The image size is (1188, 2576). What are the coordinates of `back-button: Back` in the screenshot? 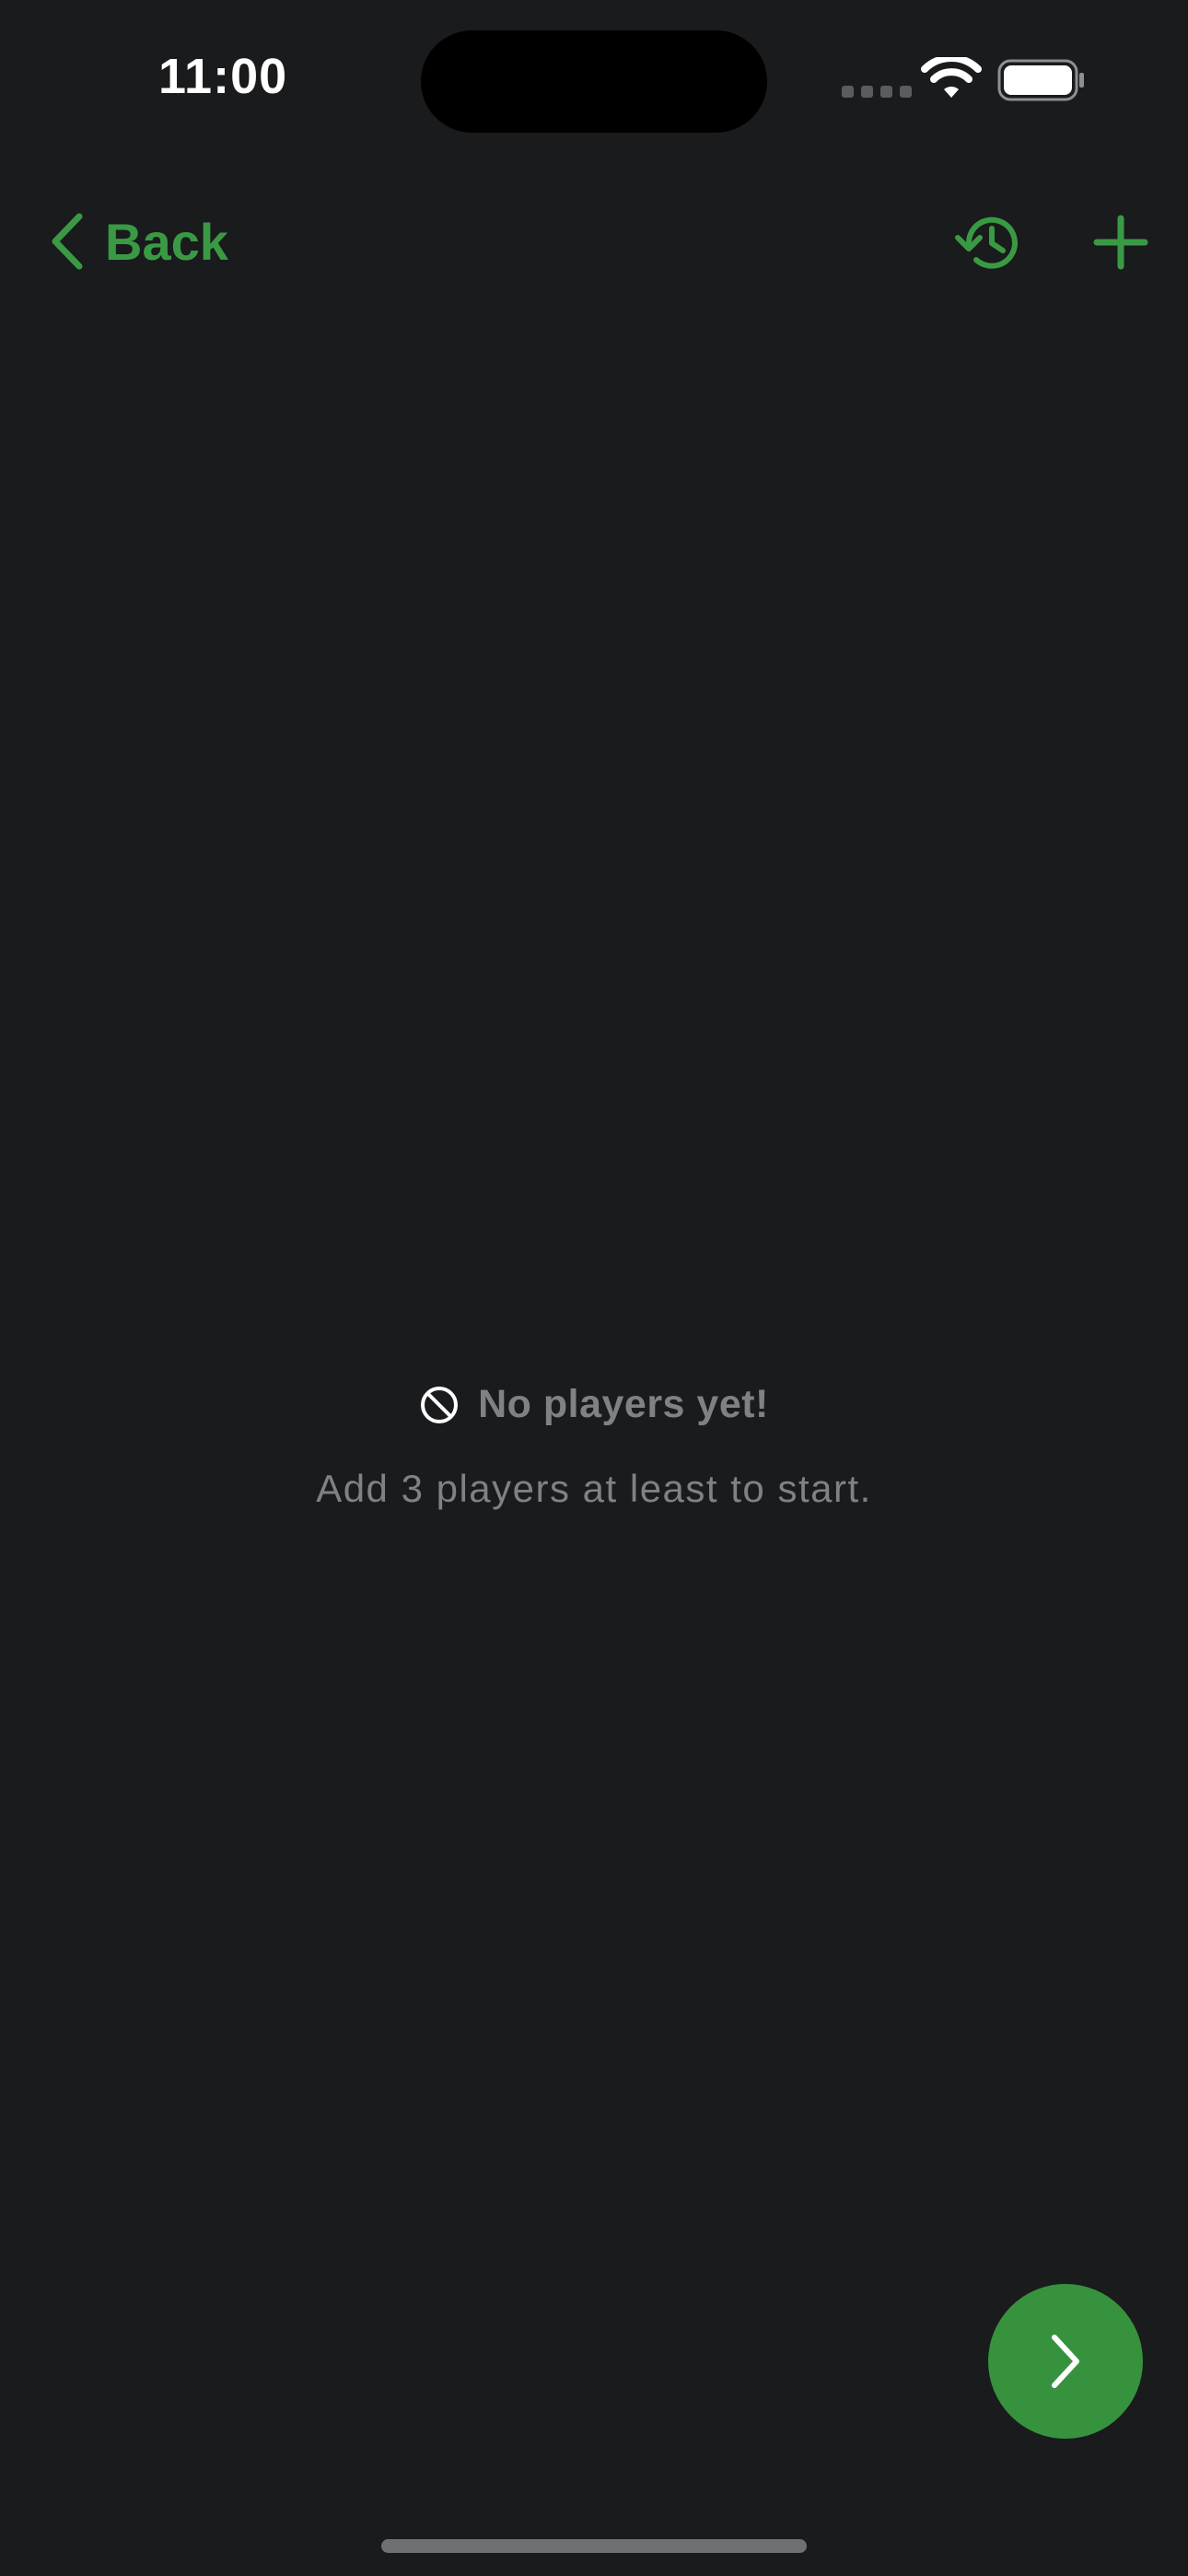 It's located at (137, 241).